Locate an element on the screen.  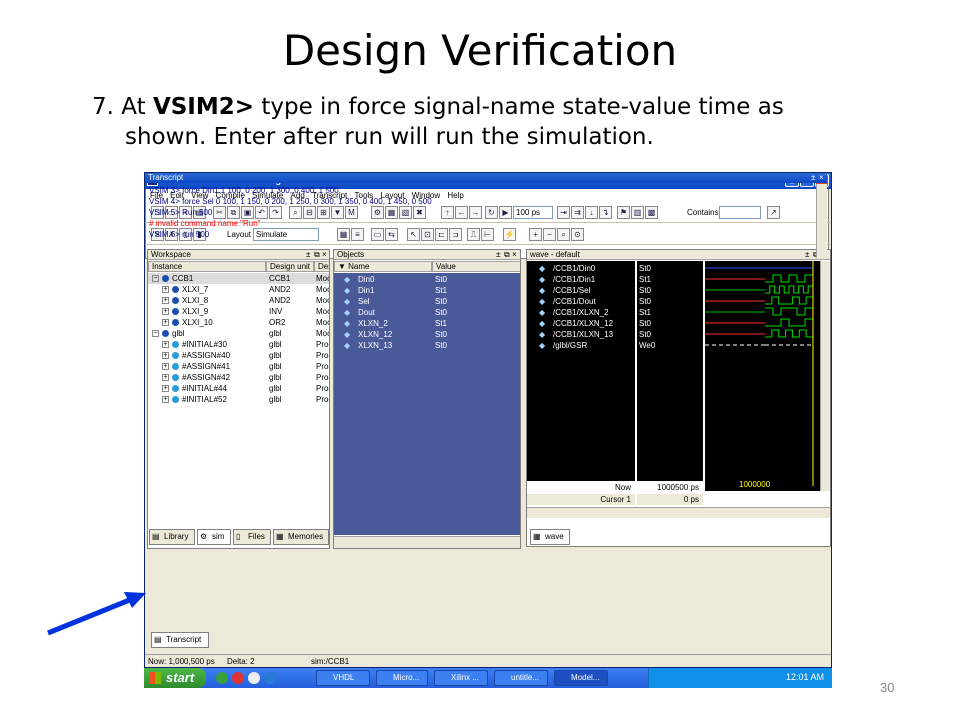
wave-vscrollbar is located at coordinates (825, 376).